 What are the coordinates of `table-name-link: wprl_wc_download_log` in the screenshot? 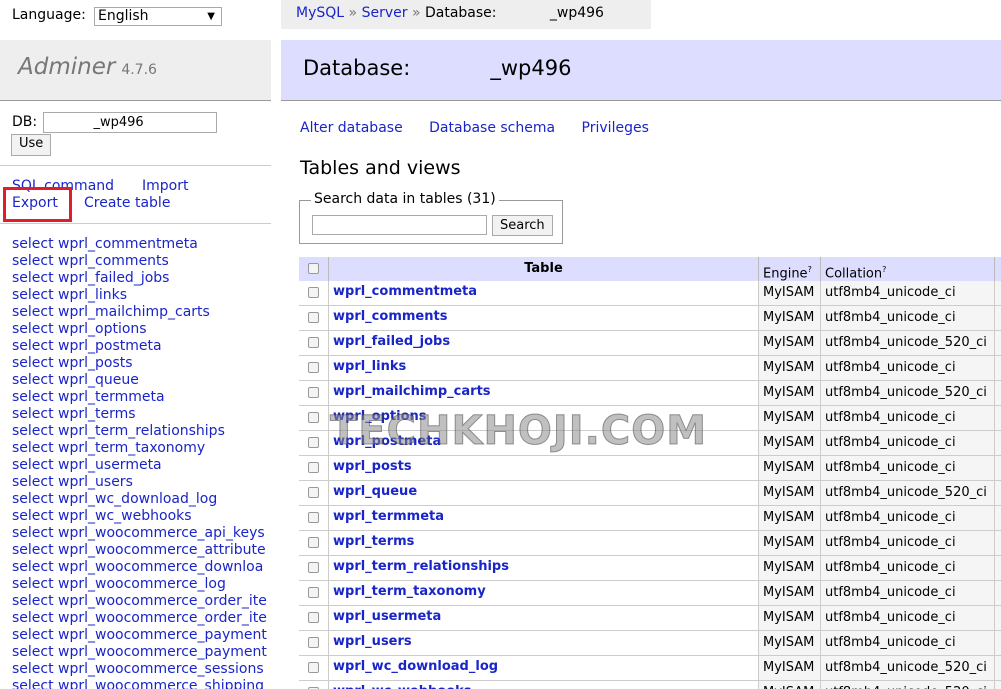 It's located at (415, 666).